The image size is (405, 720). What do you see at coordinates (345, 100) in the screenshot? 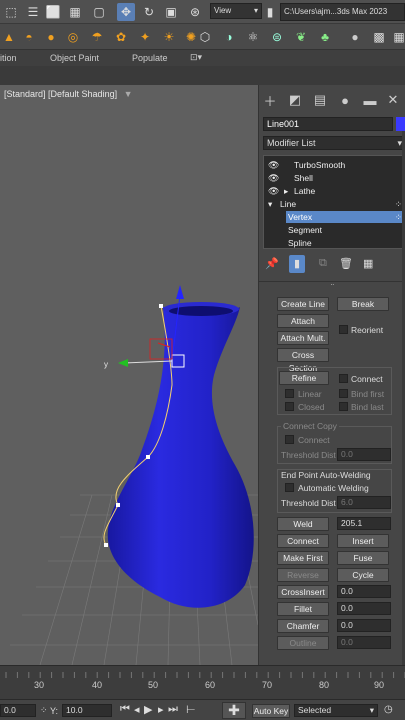
I see `motion-tab-icon: ●` at bounding box center [345, 100].